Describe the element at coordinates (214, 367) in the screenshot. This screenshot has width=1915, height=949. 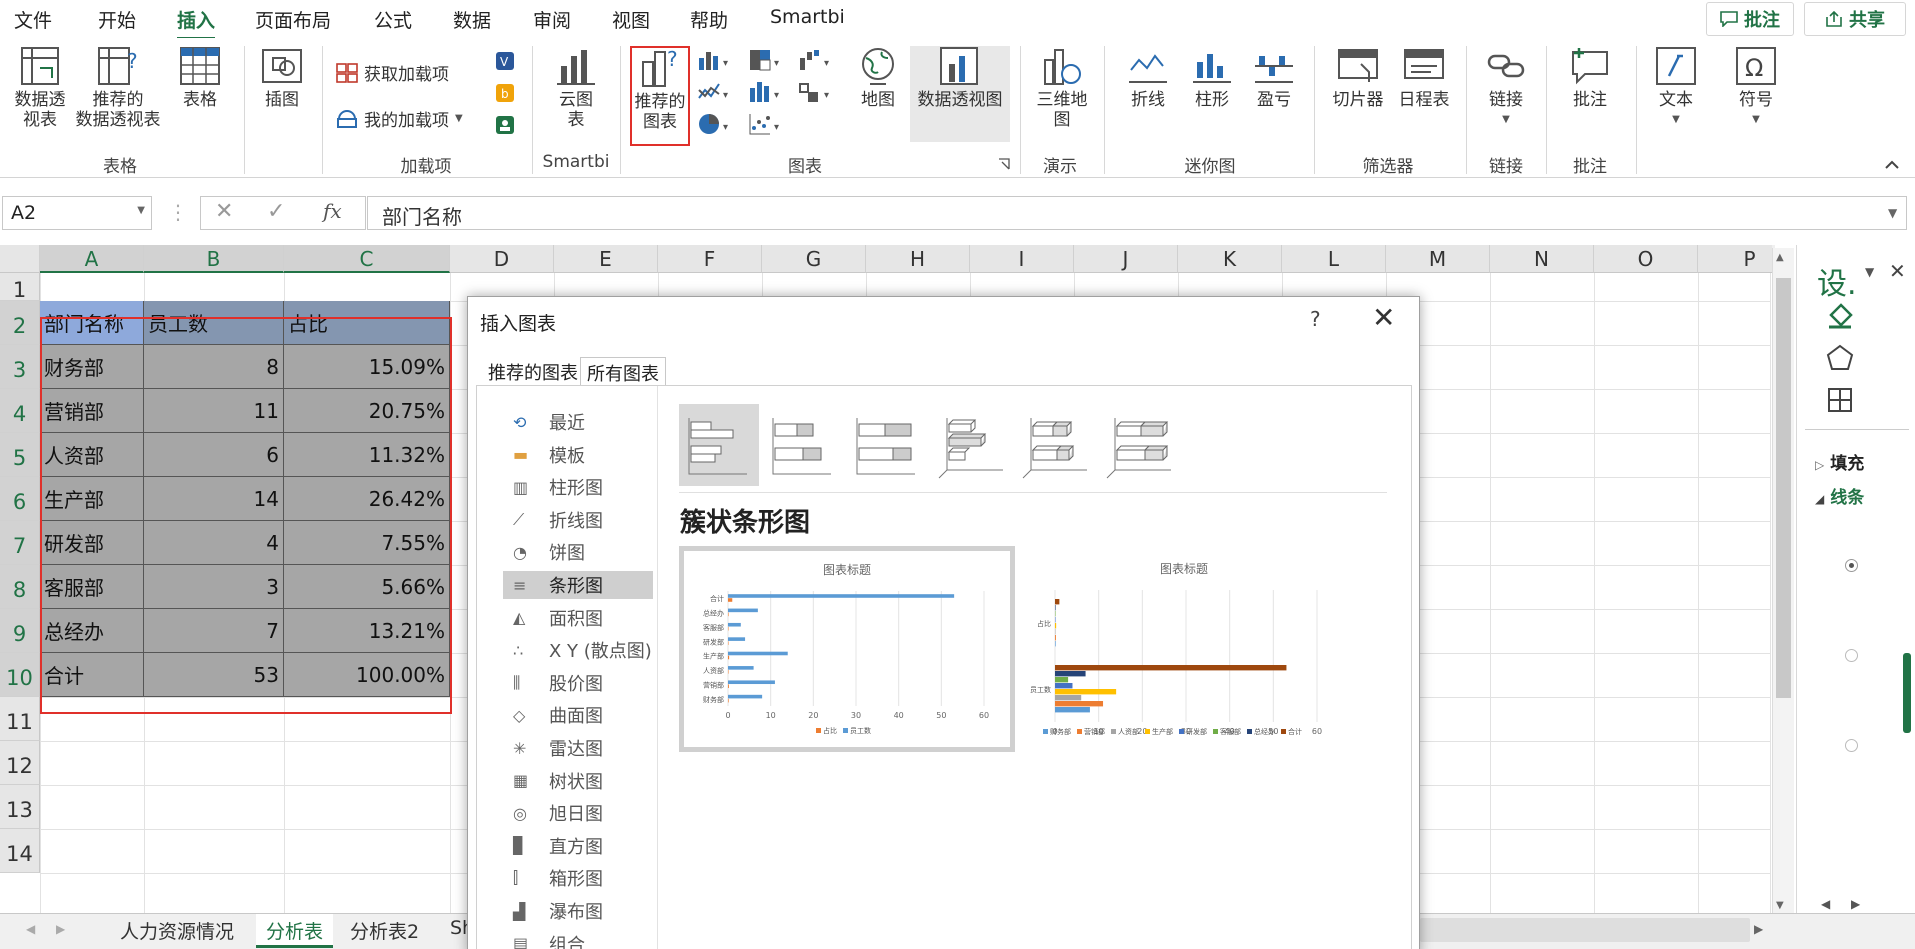
I see `cell: 8` at that location.